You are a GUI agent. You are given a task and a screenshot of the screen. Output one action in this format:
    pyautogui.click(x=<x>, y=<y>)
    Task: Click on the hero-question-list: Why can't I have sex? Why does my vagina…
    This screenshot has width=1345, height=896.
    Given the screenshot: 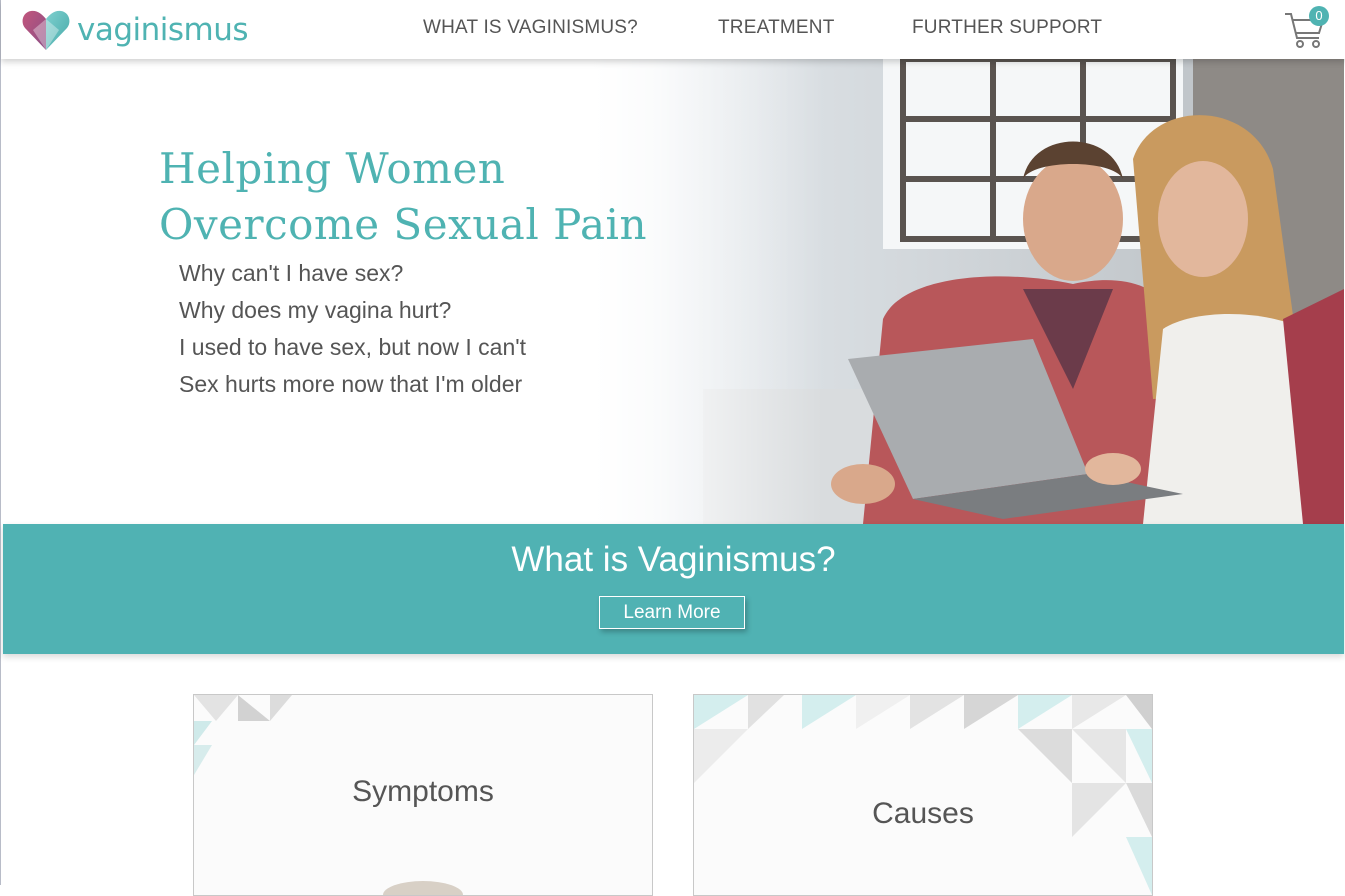 What is the action you would take?
    pyautogui.click(x=352, y=329)
    